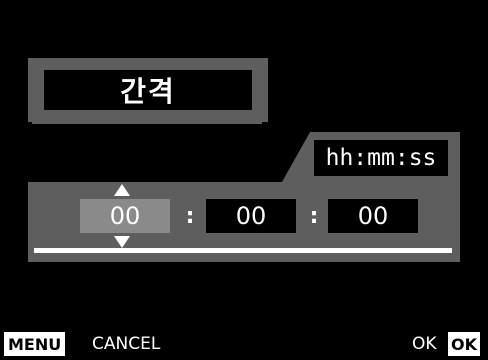 Image resolution: width=488 pixels, height=360 pixels. Describe the element at coordinates (424, 344) in the screenshot. I see `ok-label: OK` at that location.